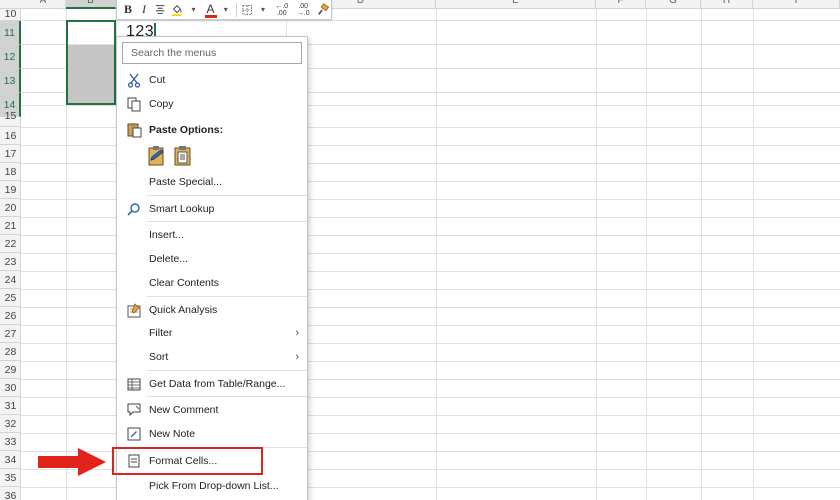  Describe the element at coordinates (796, 4) in the screenshot. I see `column-header-i: I` at that location.